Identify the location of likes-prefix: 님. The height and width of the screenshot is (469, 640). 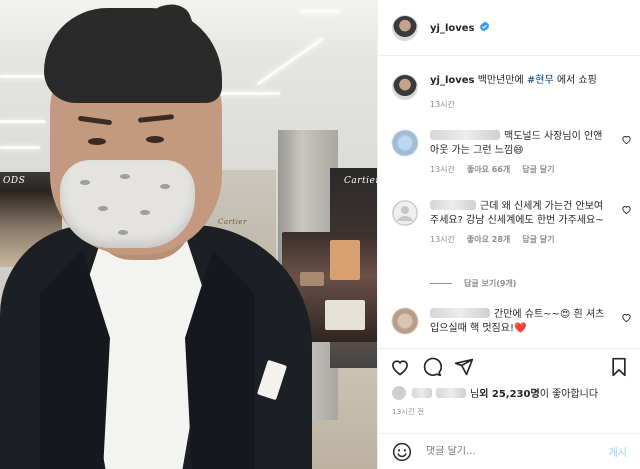
(475, 394).